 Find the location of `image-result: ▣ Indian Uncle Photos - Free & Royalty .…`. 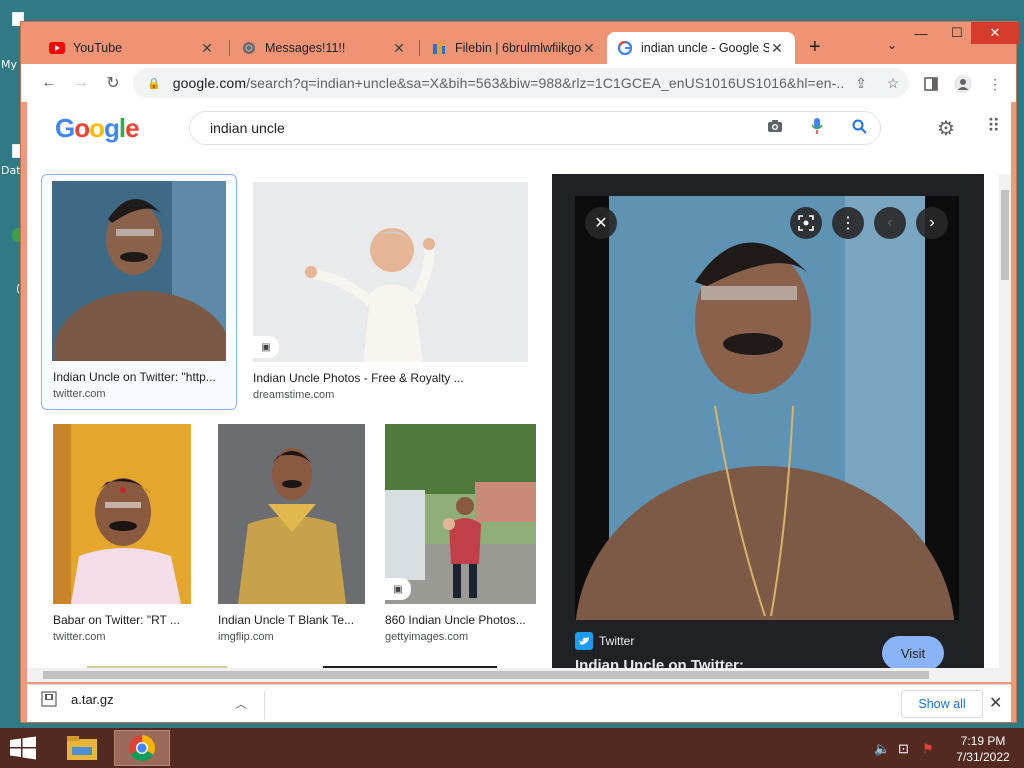

image-result: ▣ Indian Uncle Photos - Free & Royalty .… is located at coordinates (391, 295).